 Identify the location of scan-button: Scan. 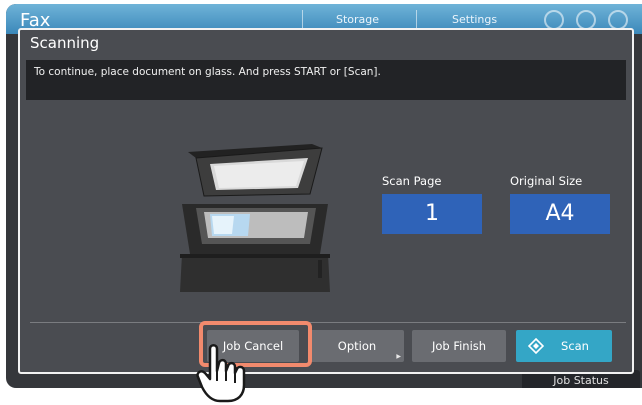
(564, 346).